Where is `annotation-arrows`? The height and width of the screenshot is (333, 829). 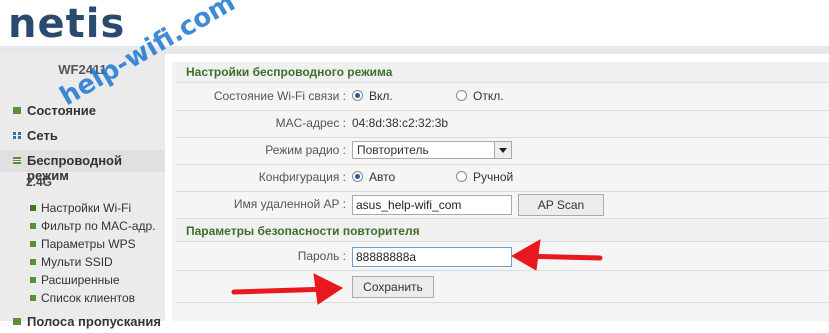
annotation-arrows is located at coordinates (417, 272).